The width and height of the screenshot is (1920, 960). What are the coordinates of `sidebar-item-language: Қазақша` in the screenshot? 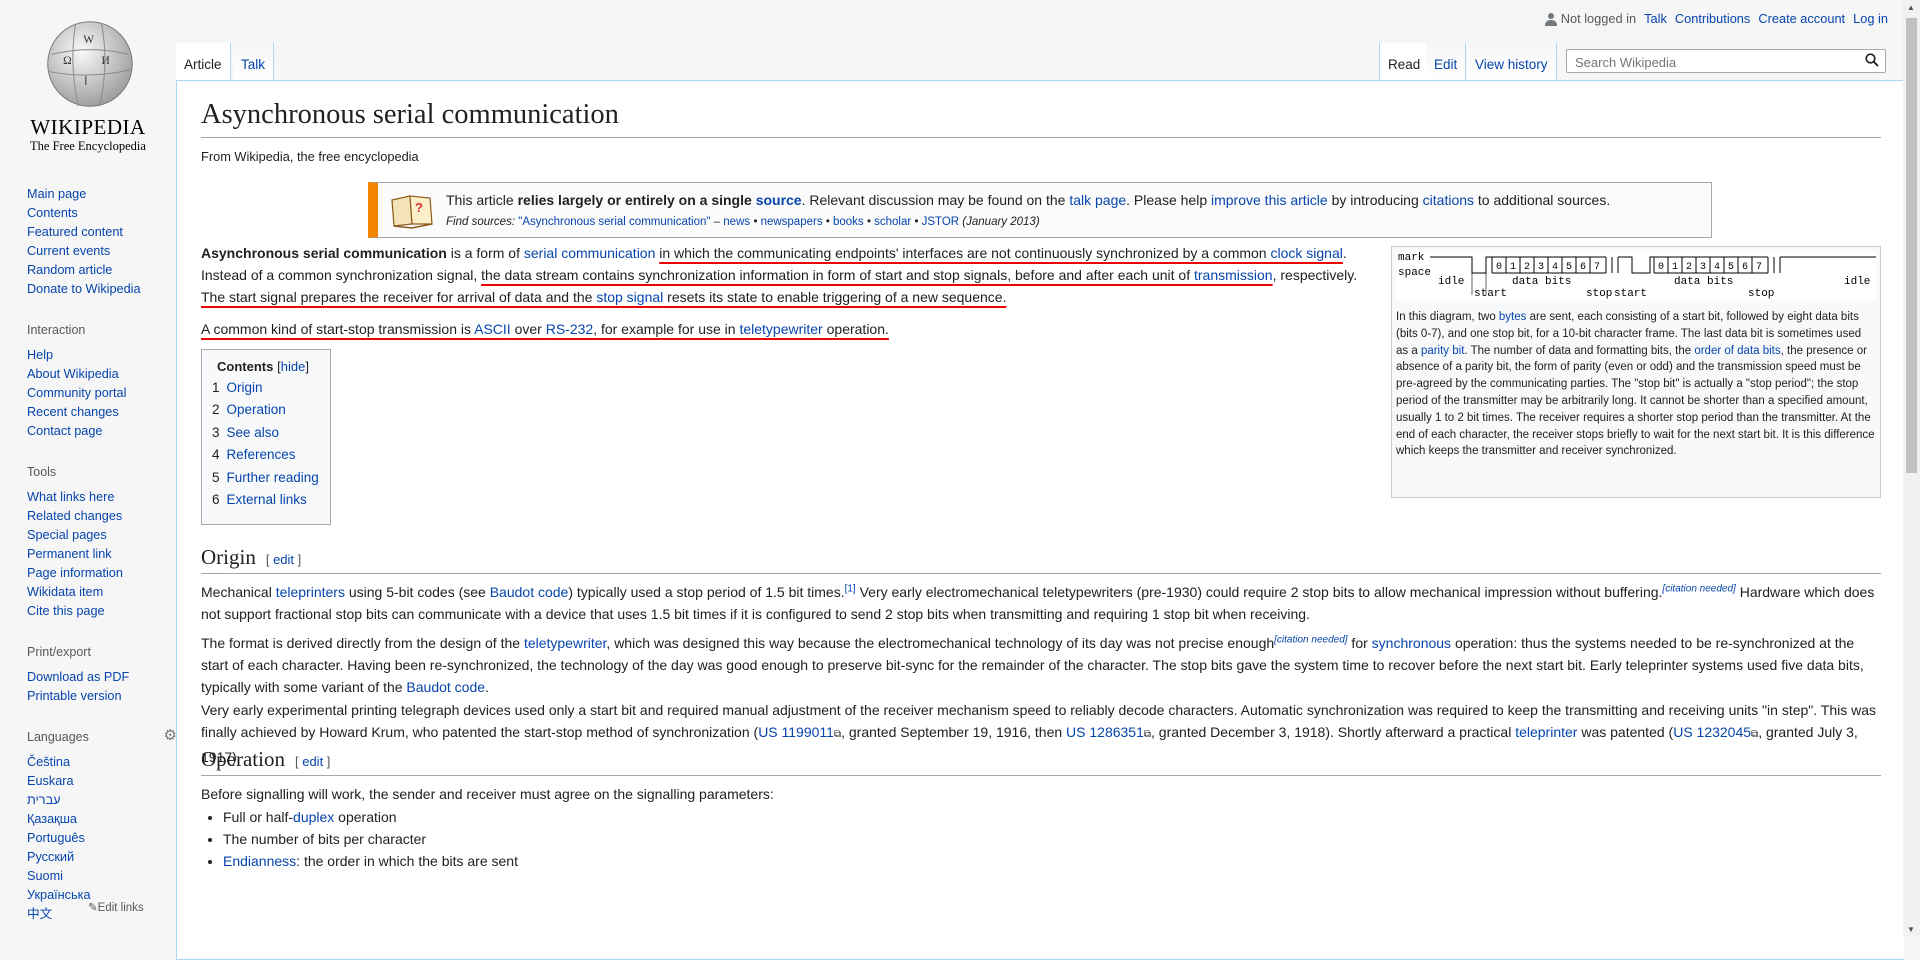 It's located at (102, 819).